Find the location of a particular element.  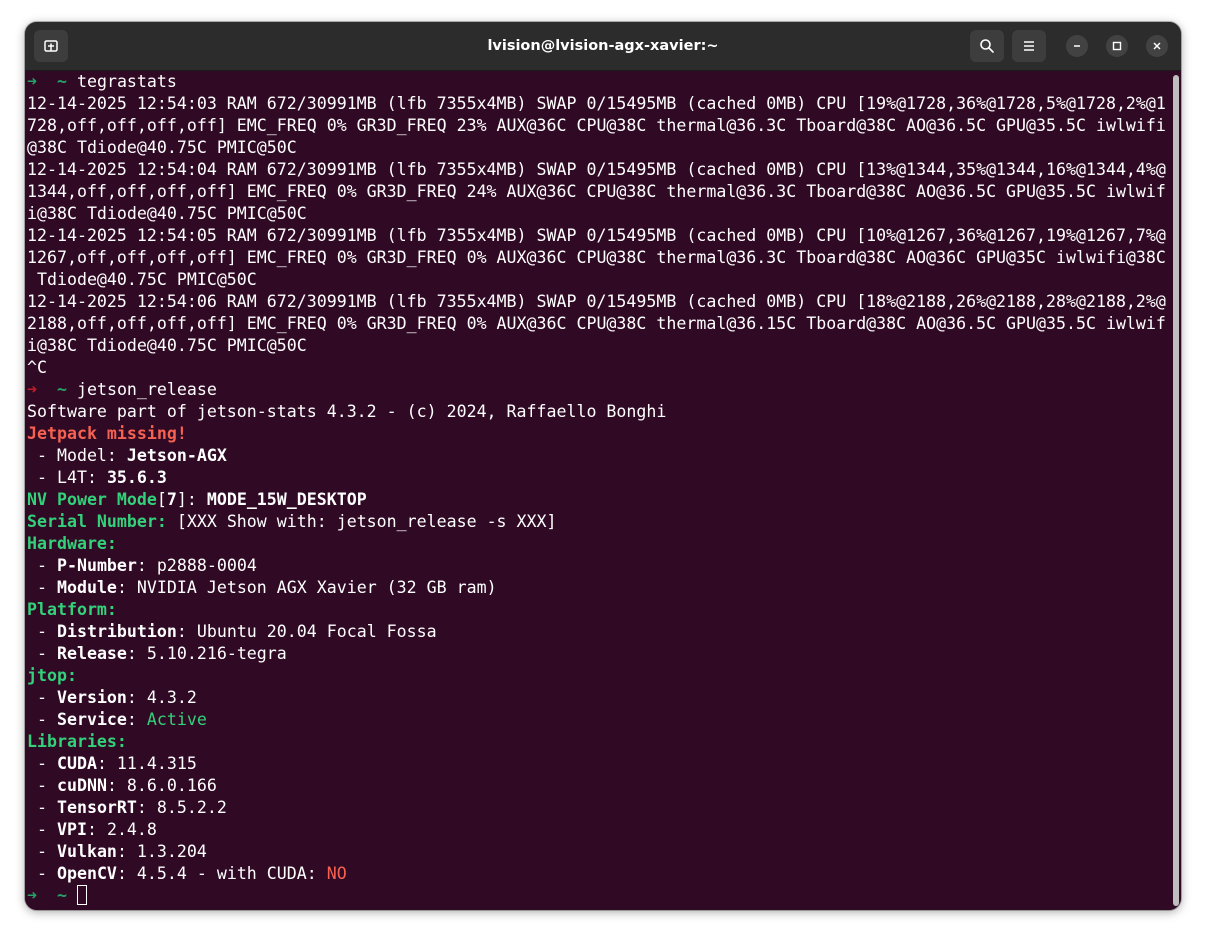

jtop-heading: jtop: is located at coordinates (598, 676).